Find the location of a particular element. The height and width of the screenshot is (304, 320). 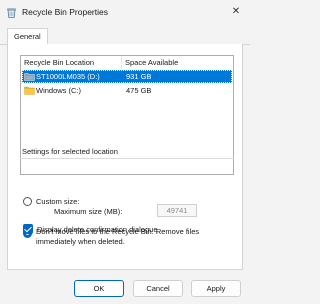

tab-bar: General is located at coordinates (125, 36).